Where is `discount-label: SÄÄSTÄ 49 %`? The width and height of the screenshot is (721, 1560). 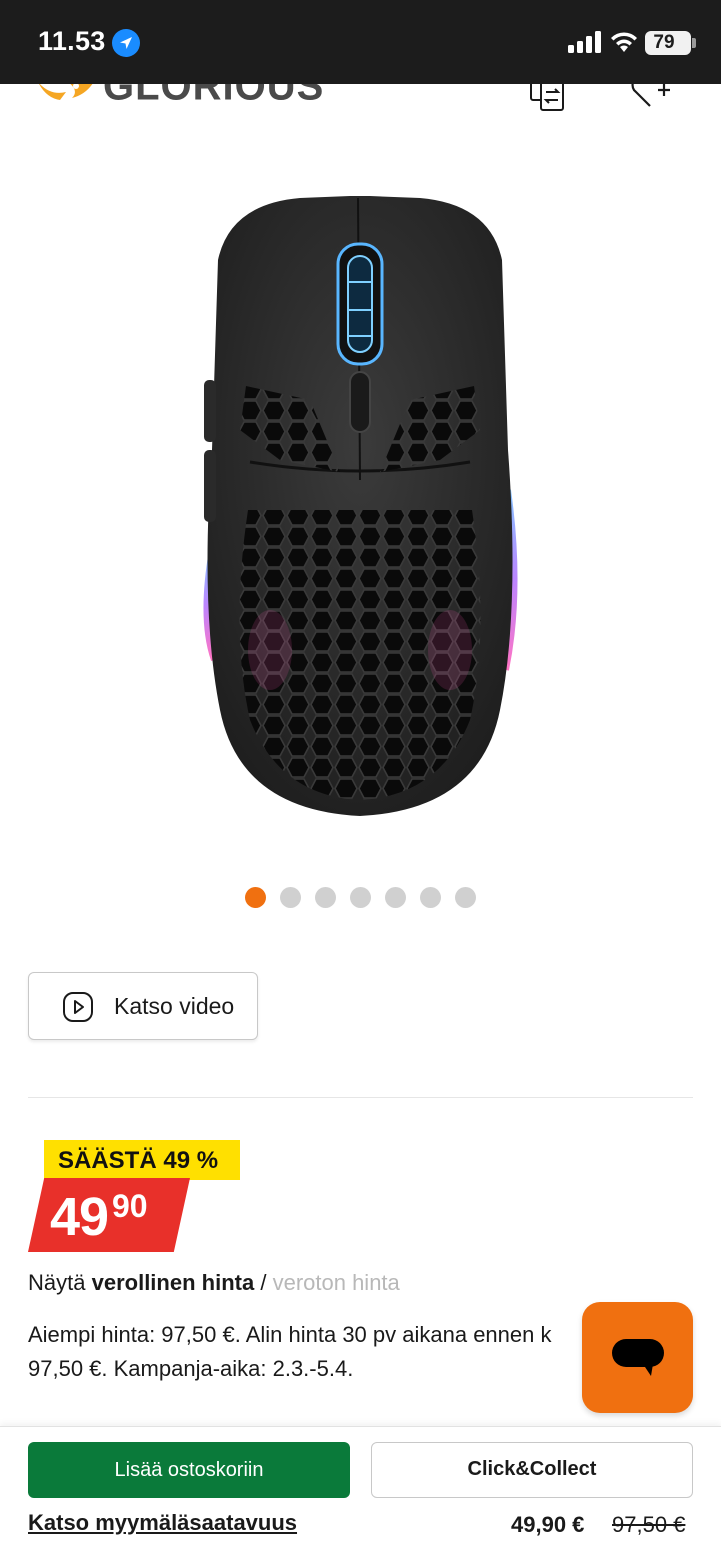 discount-label: SÄÄSTÄ 49 % is located at coordinates (138, 1160).